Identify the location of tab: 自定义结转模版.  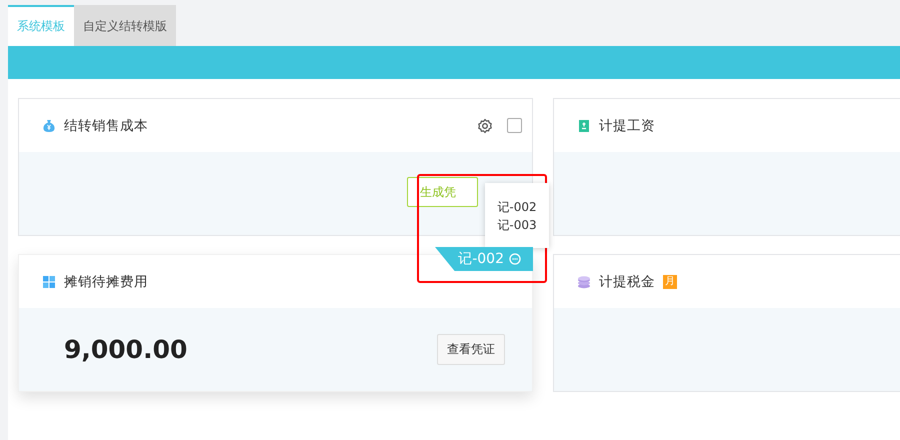
(125, 25).